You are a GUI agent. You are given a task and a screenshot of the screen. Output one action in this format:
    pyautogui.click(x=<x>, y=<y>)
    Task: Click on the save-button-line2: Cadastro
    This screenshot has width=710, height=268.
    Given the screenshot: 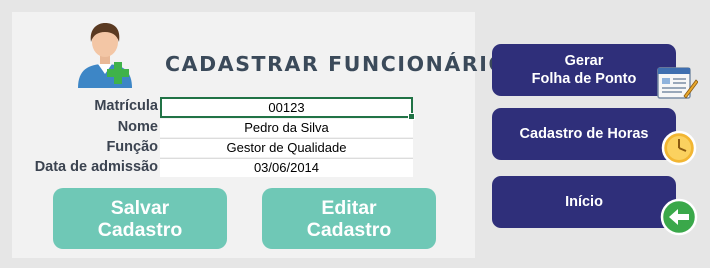 What is the action you would take?
    pyautogui.click(x=140, y=229)
    